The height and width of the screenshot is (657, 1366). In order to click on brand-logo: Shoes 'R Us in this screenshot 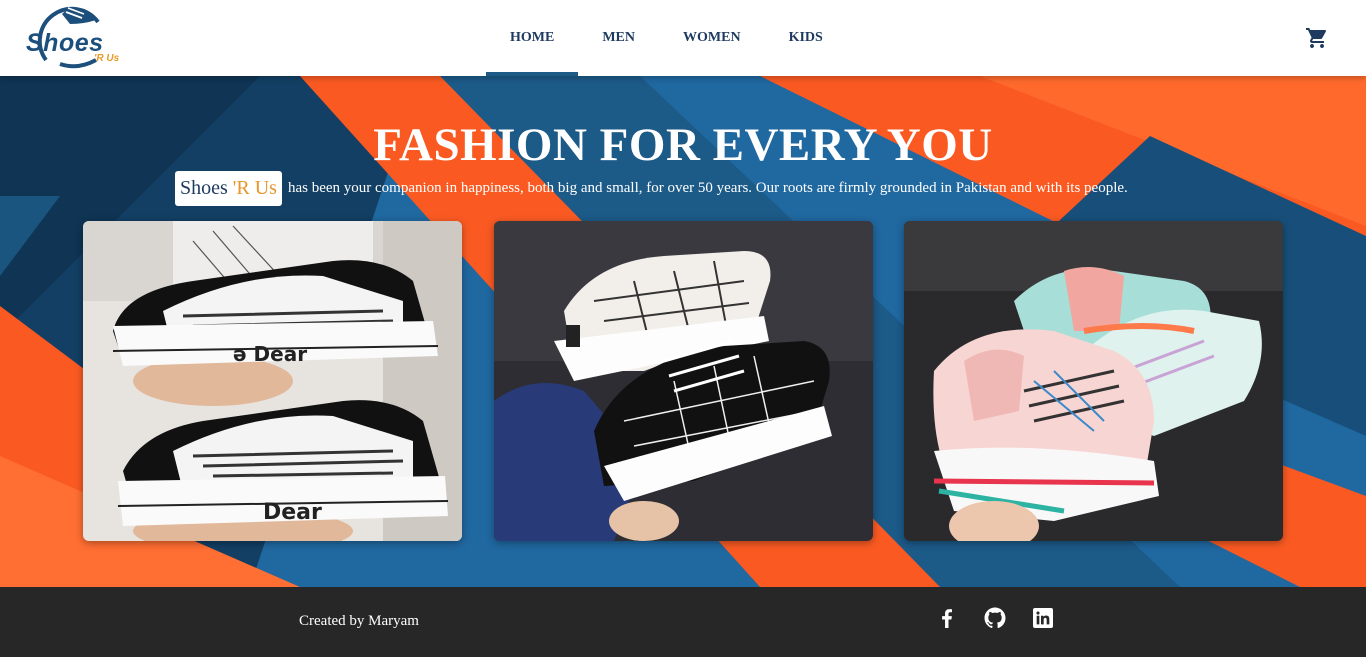, I will do `click(74, 36)`.